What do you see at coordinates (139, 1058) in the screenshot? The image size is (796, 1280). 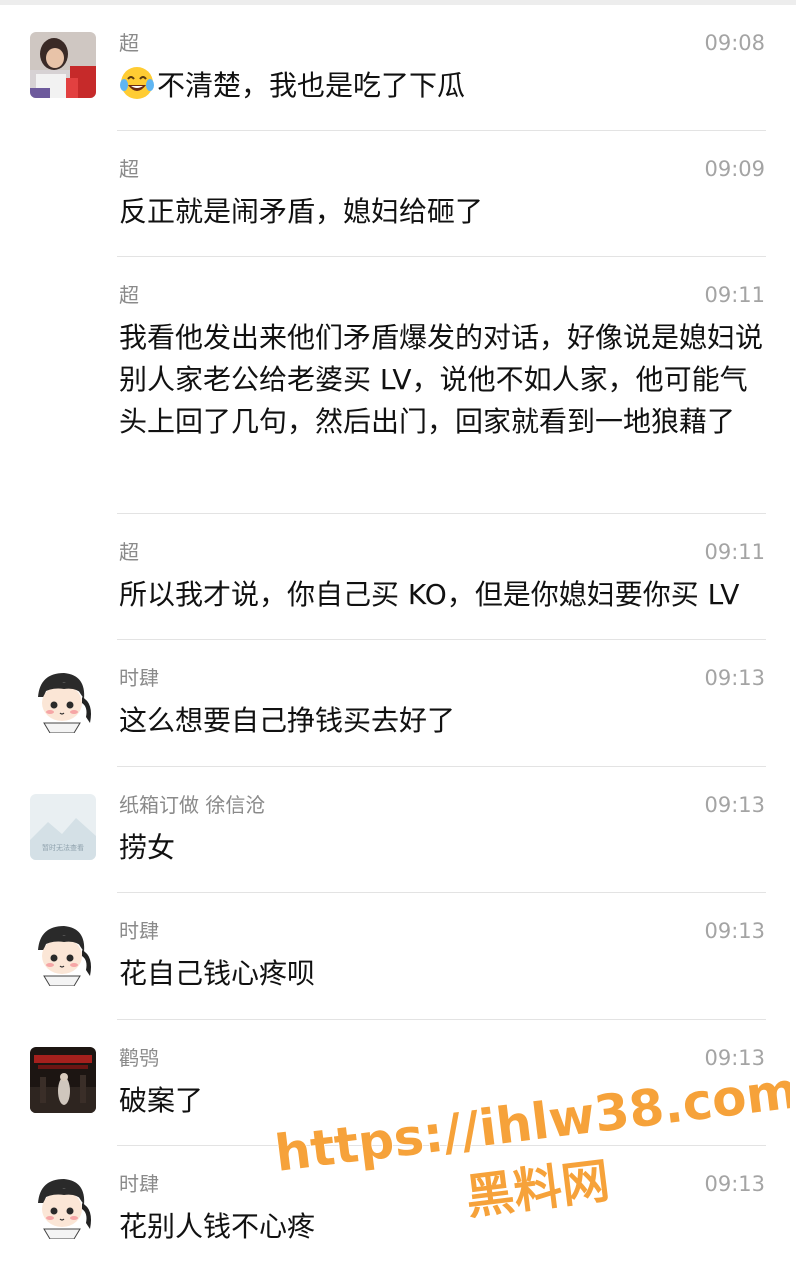 I see `sender-name: 鹳鸮` at bounding box center [139, 1058].